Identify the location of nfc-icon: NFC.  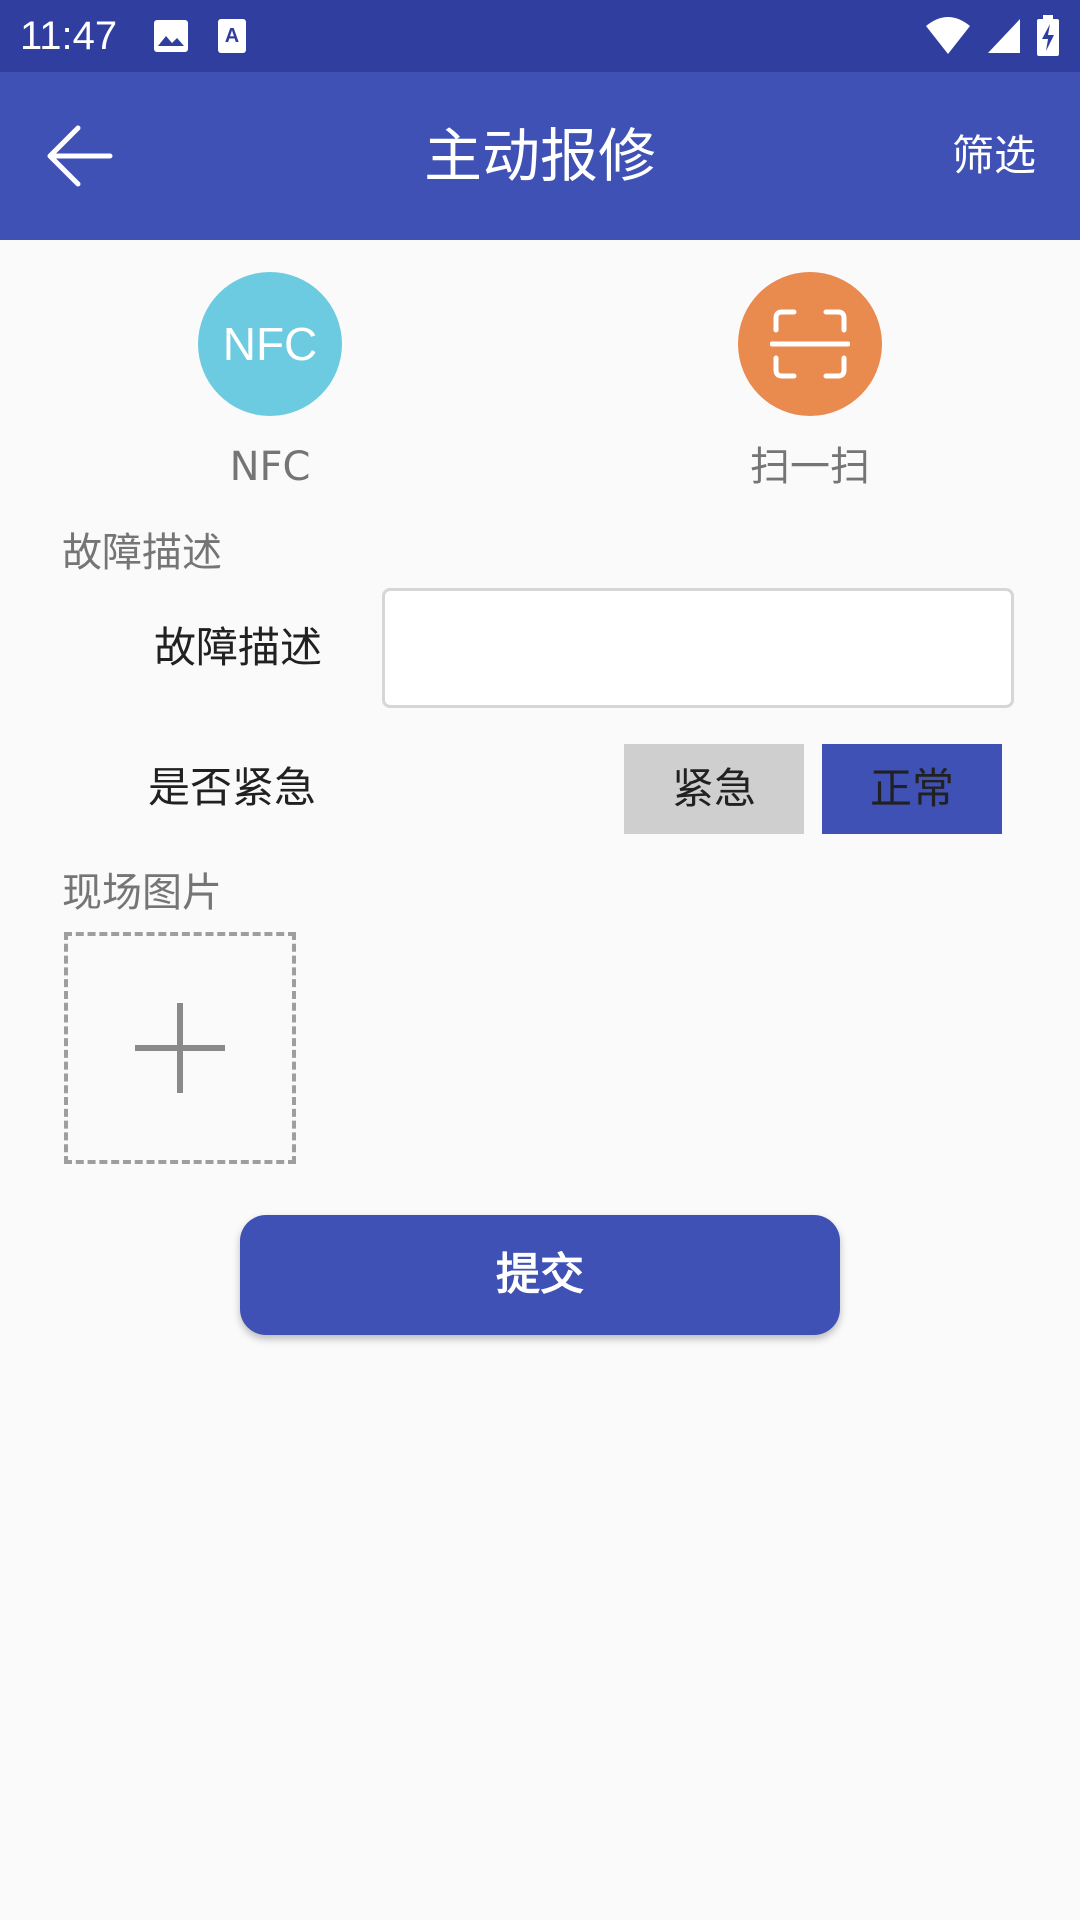
(270, 344).